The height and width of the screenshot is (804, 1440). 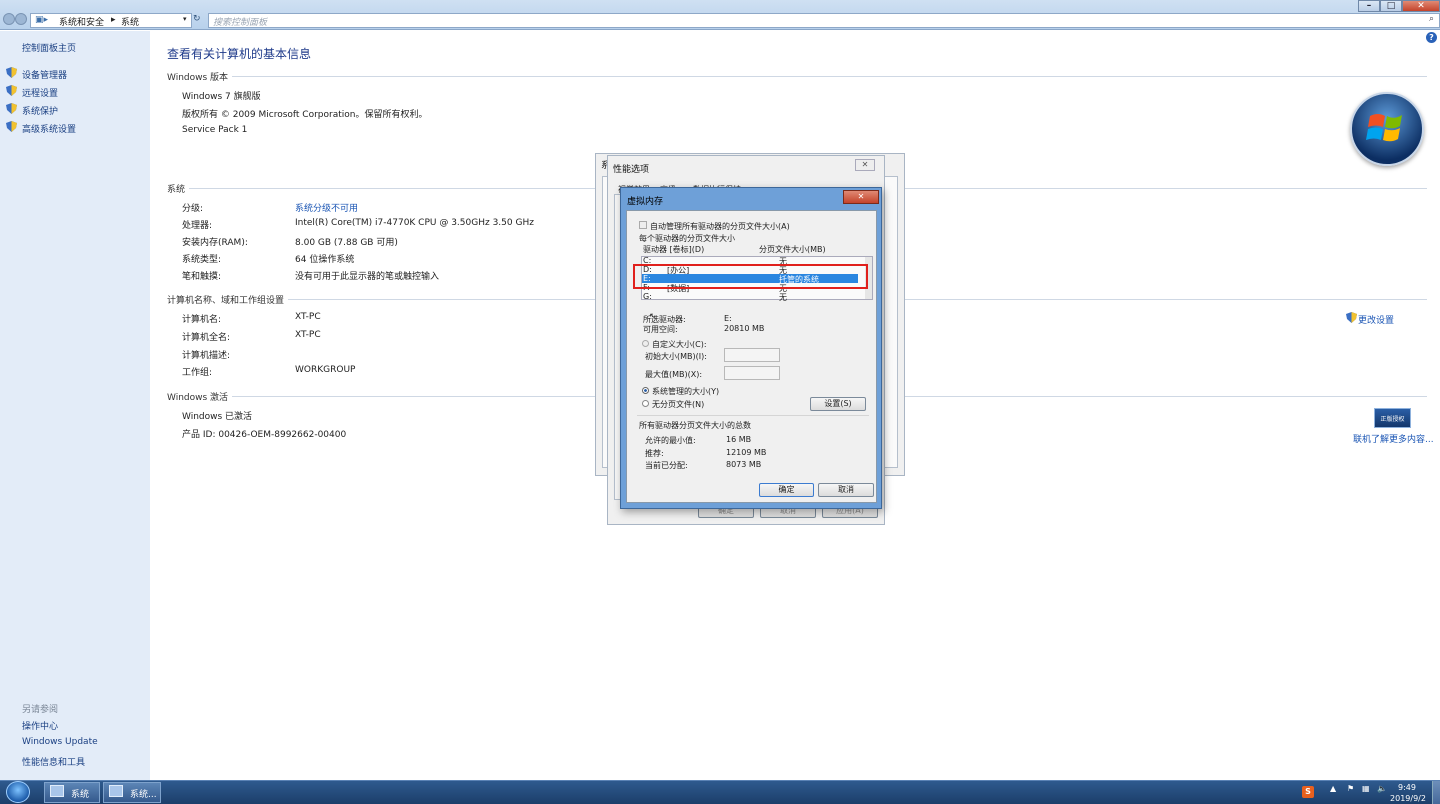 I want to click on flag-icon: ⚑, so click(x=1350, y=788).